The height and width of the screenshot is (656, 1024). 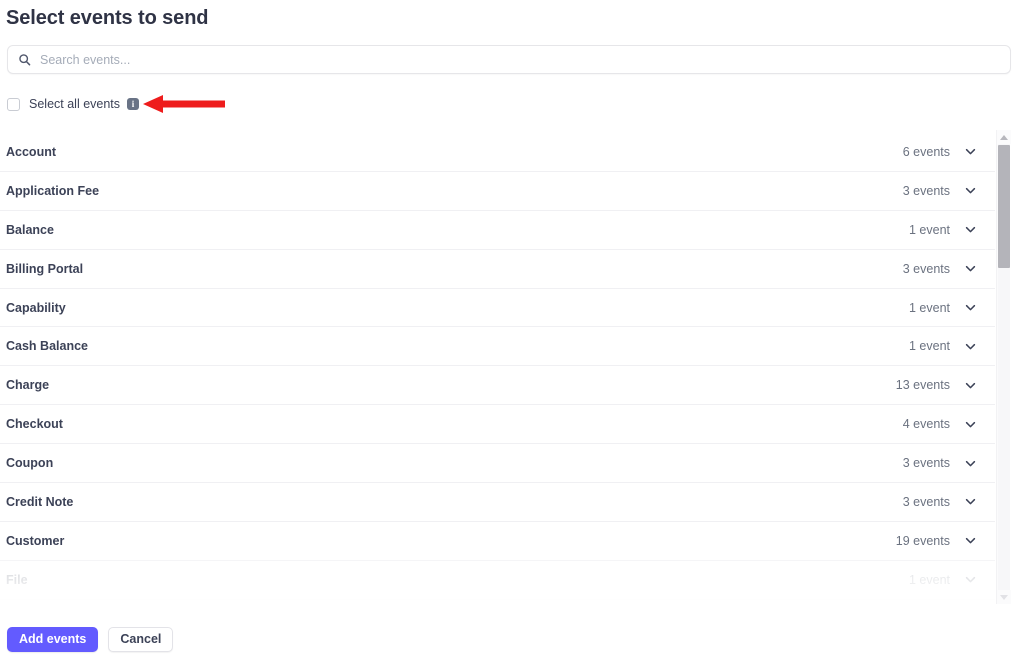 I want to click on scroll-down-button, so click(x=1004, y=597).